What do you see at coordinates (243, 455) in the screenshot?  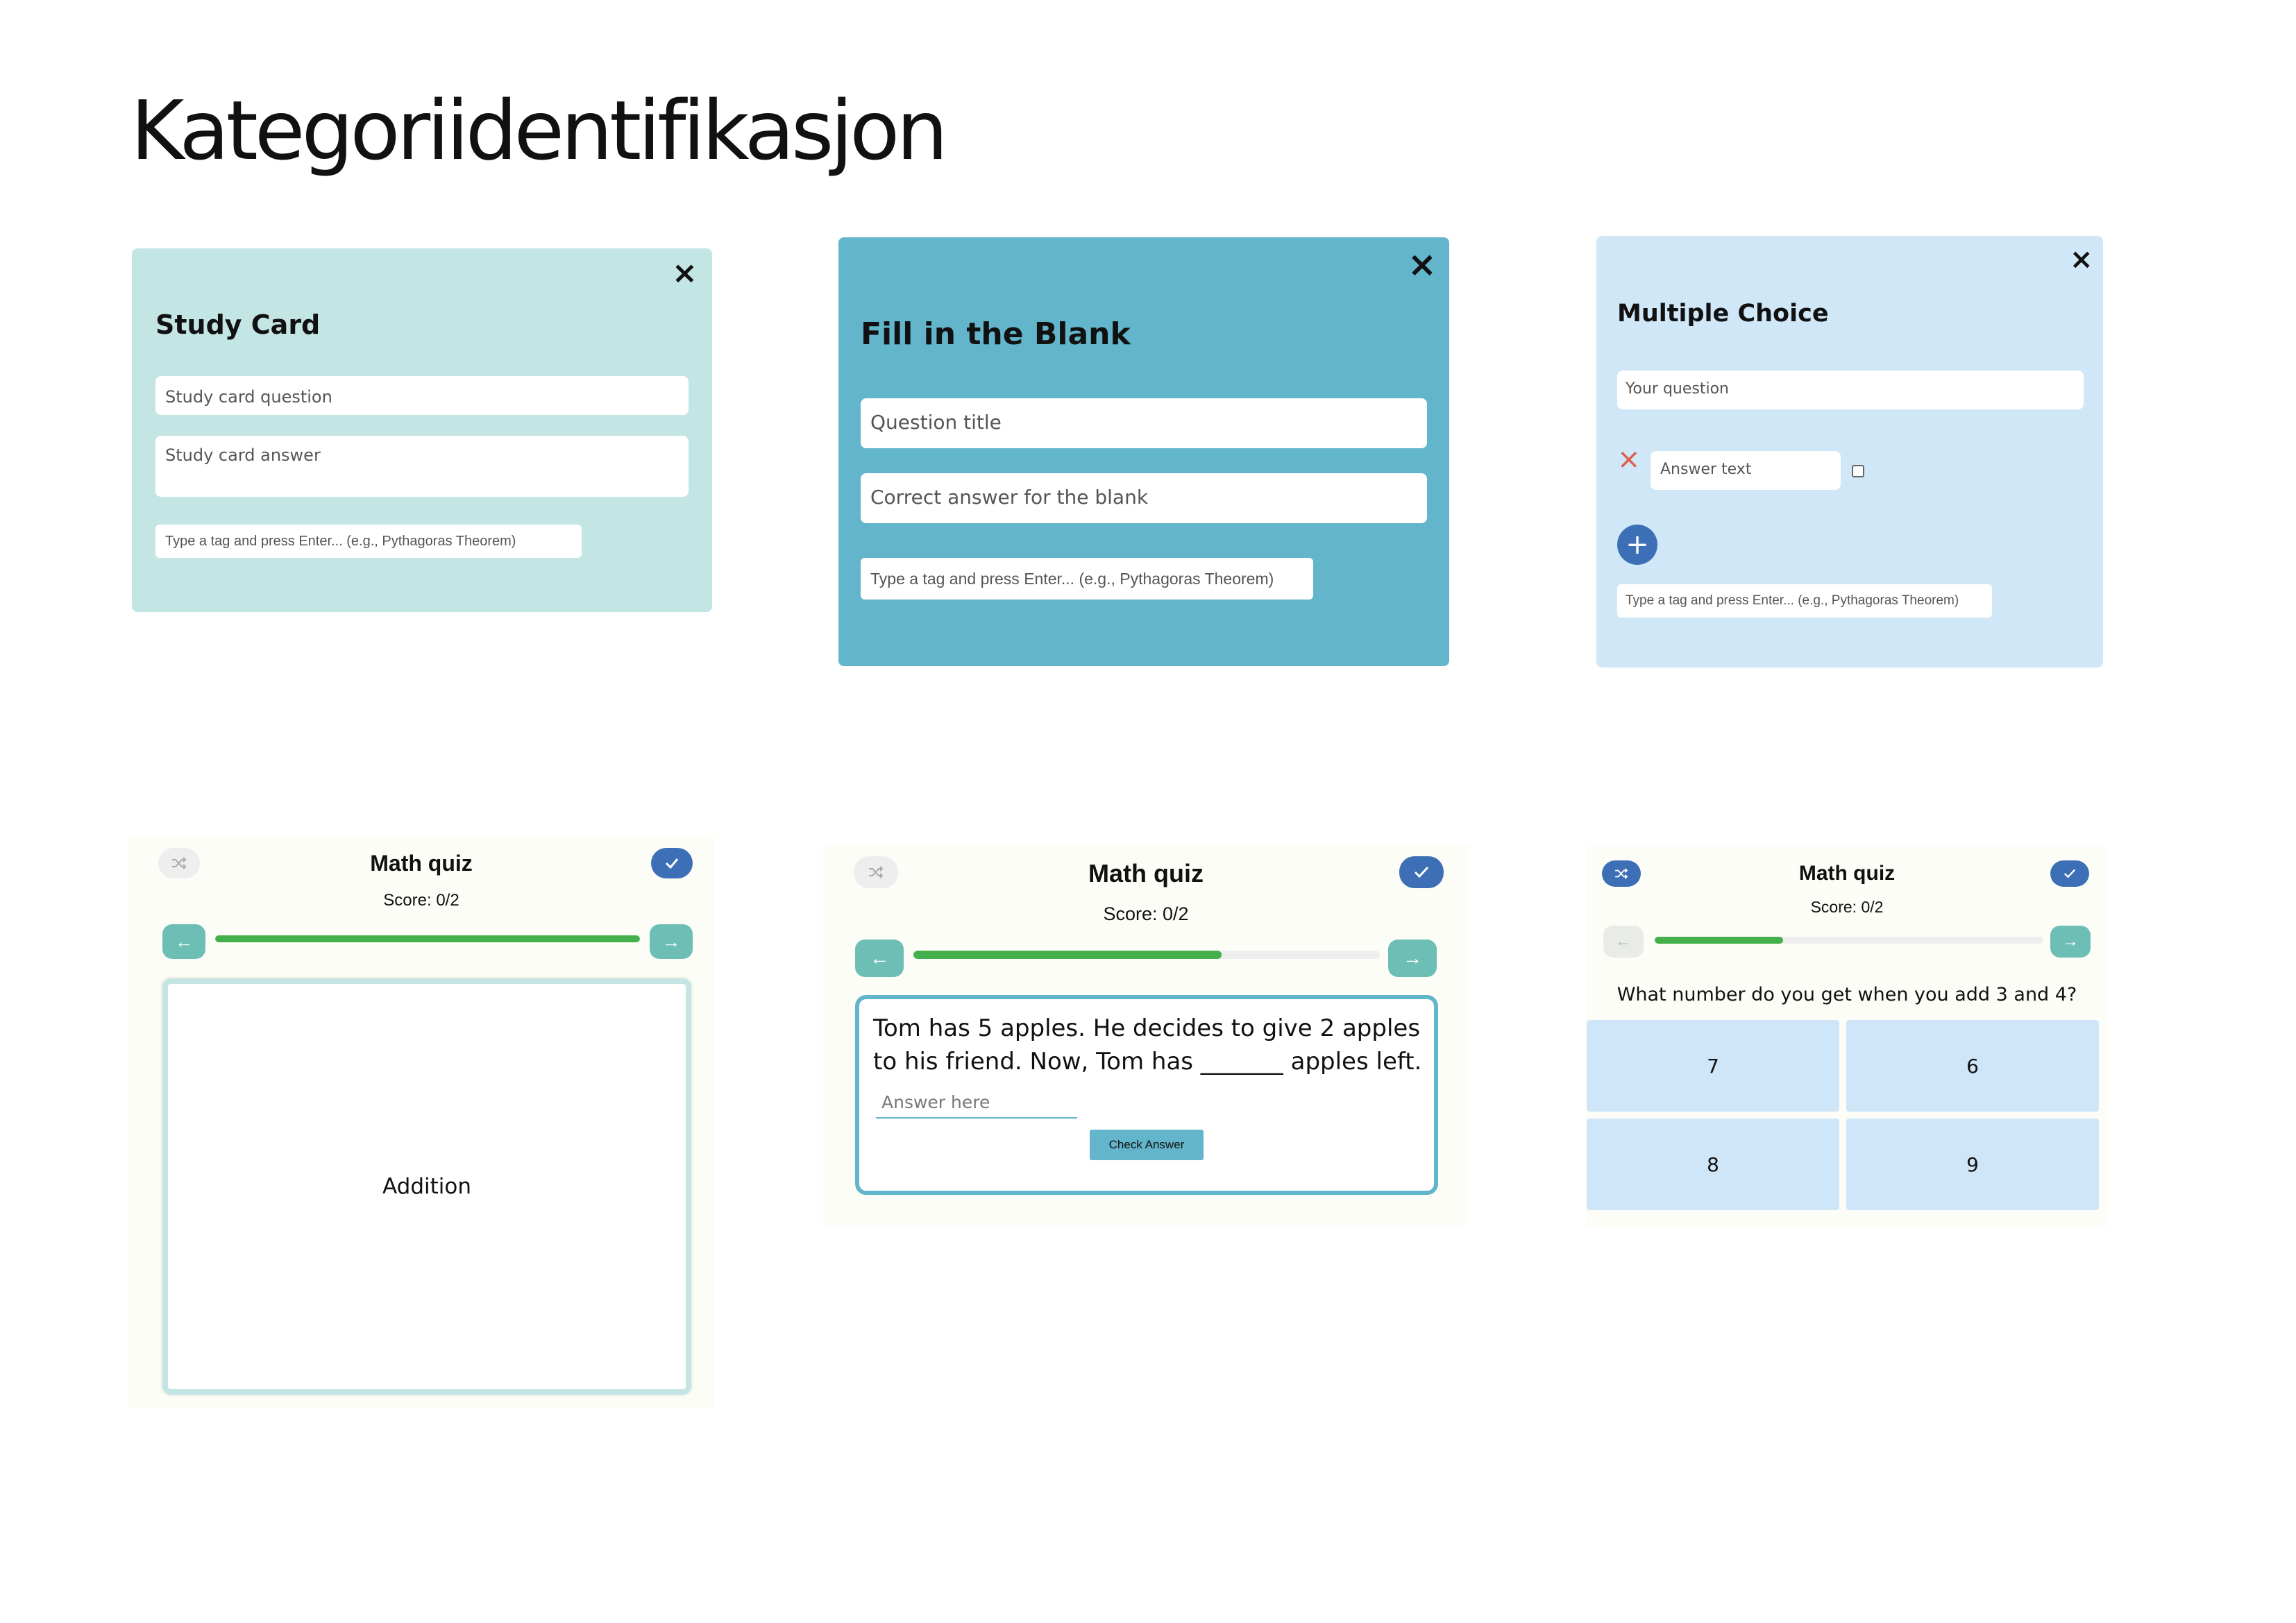 I see `answer-placeholder: Study card answer` at bounding box center [243, 455].